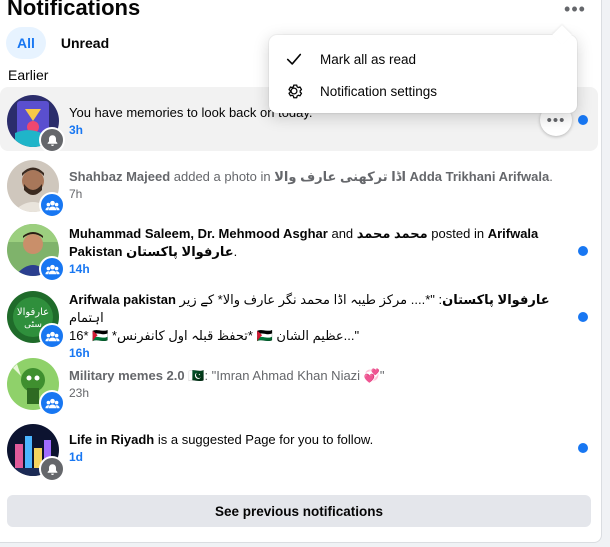 The height and width of the screenshot is (547, 610). What do you see at coordinates (294, 91) in the screenshot?
I see `gear-icon` at bounding box center [294, 91].